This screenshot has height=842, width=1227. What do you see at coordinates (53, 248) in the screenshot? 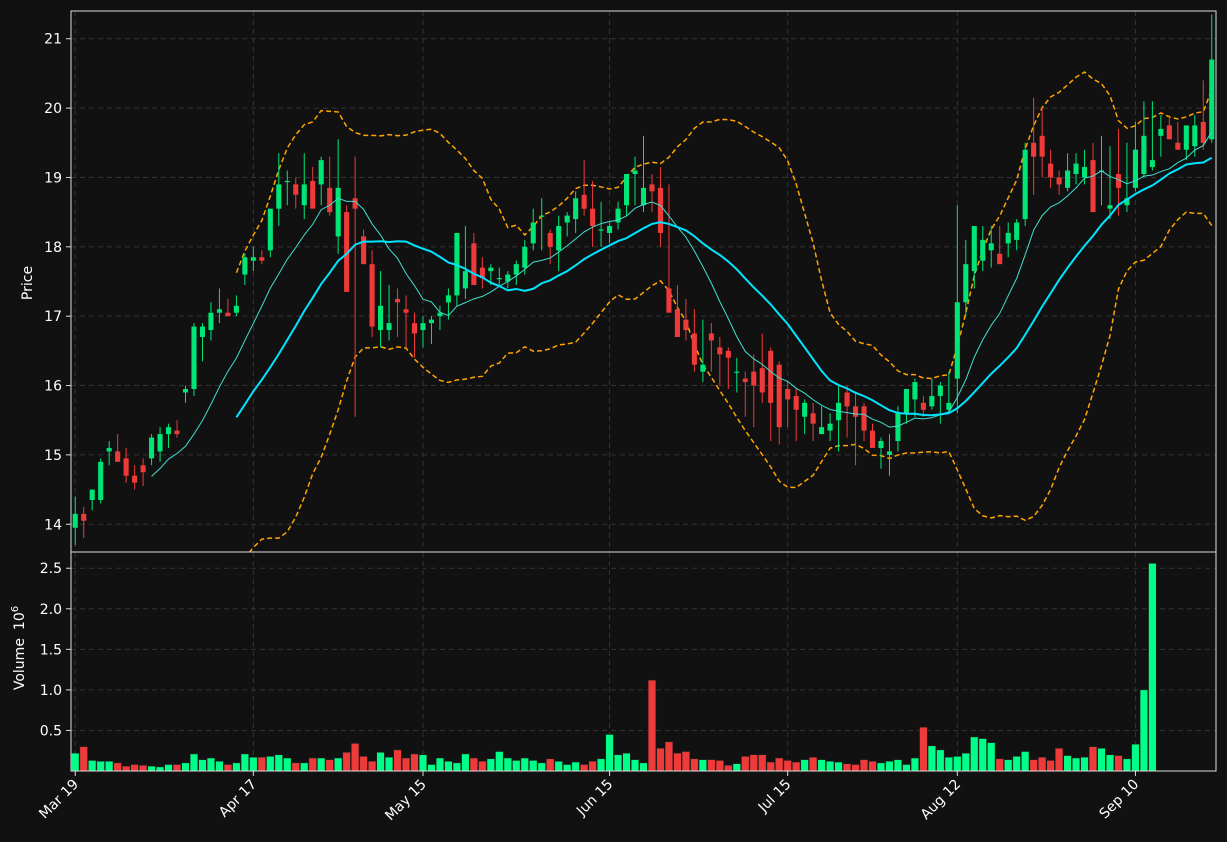
I see `price-tick-label: 18` at bounding box center [53, 248].